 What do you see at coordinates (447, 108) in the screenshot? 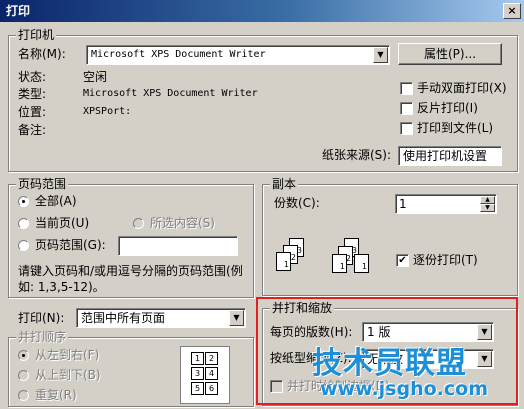
I see `reverse-print-label: 反片打印(I)` at bounding box center [447, 108].